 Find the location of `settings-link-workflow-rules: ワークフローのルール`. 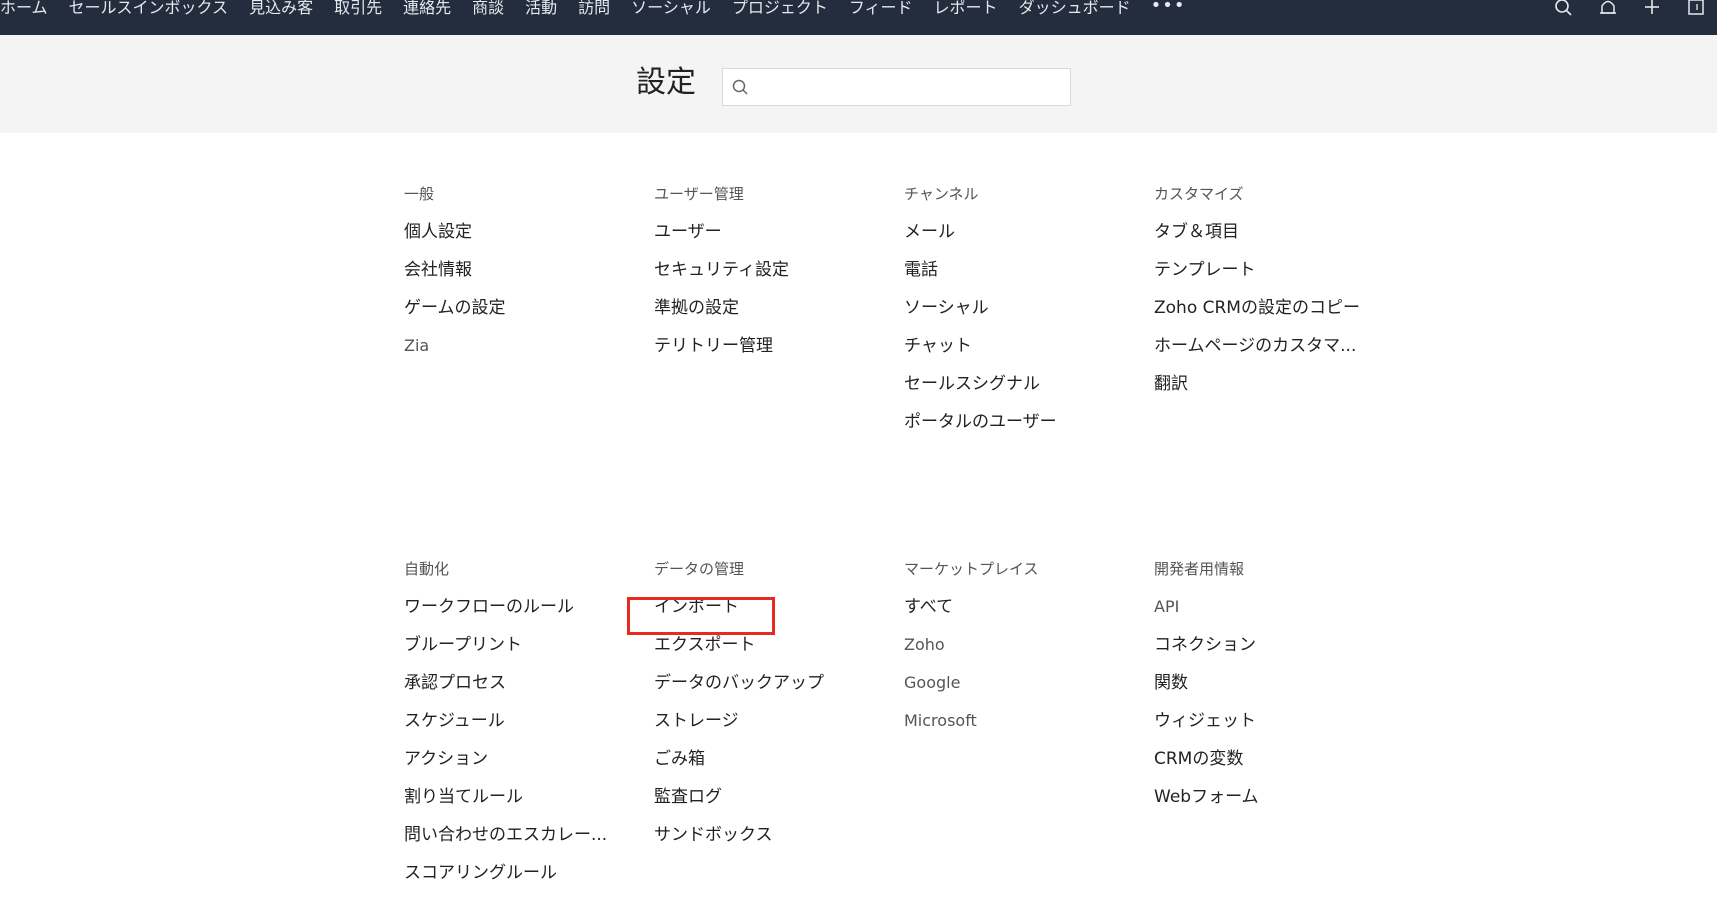

settings-link-workflow-rules: ワークフローのルール is located at coordinates (514, 616).